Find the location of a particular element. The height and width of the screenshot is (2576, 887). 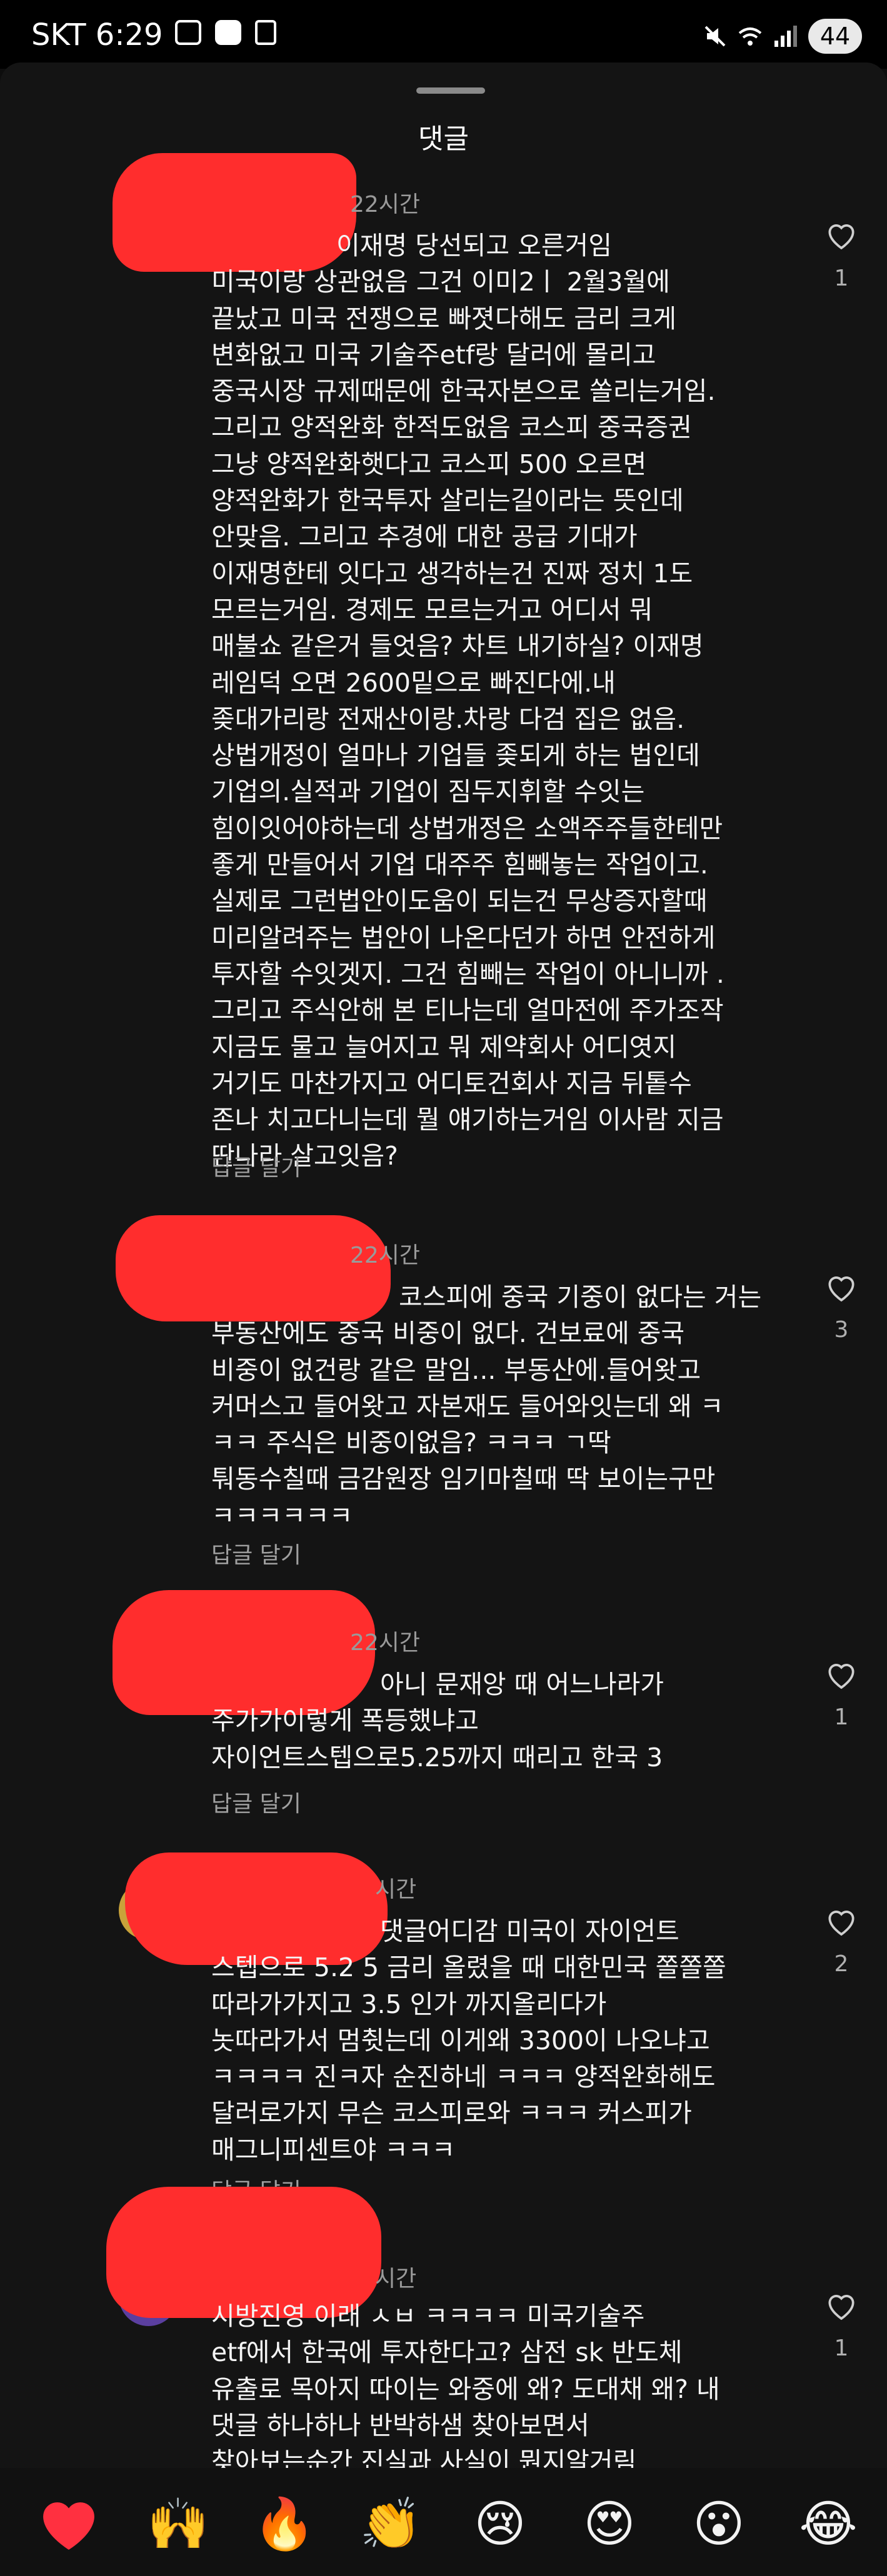

surprised-emoji-button: 😮 is located at coordinates (718, 2524).